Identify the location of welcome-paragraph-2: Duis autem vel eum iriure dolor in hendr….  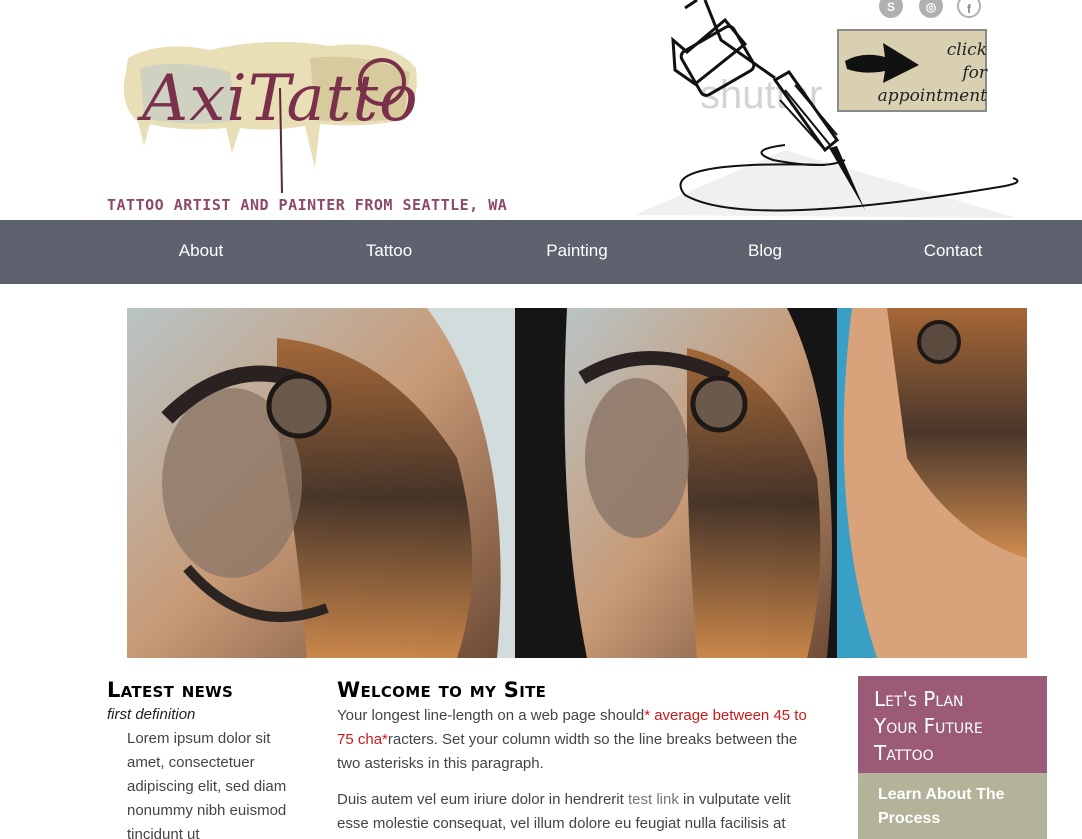
(572, 812).